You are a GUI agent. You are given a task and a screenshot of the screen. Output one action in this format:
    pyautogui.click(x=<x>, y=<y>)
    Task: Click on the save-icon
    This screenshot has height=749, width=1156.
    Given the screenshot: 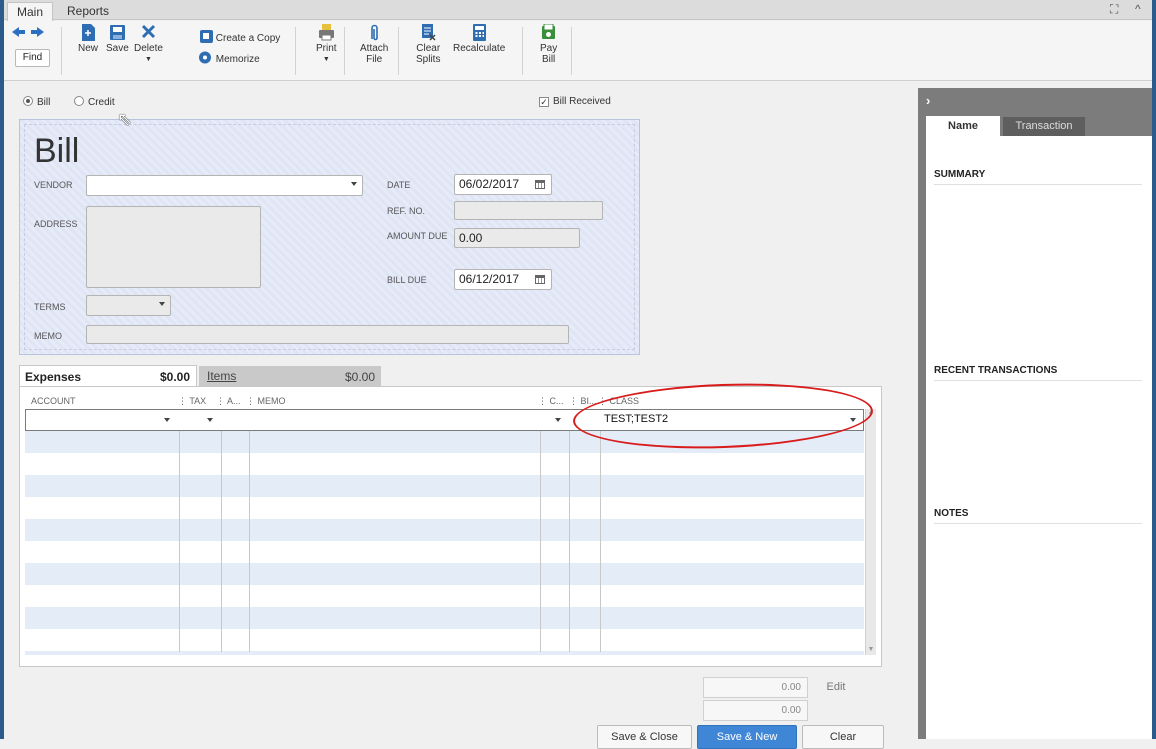 What is the action you would take?
    pyautogui.click(x=117, y=32)
    